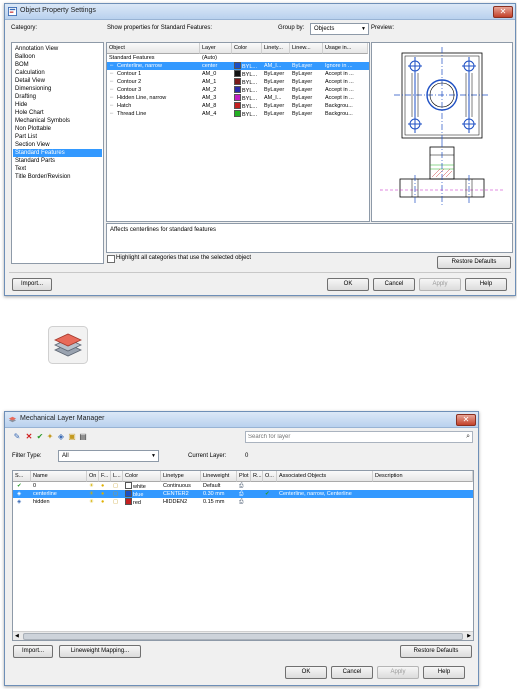  Describe the element at coordinates (216, 48) in the screenshot. I see `column-header: Layer` at that location.